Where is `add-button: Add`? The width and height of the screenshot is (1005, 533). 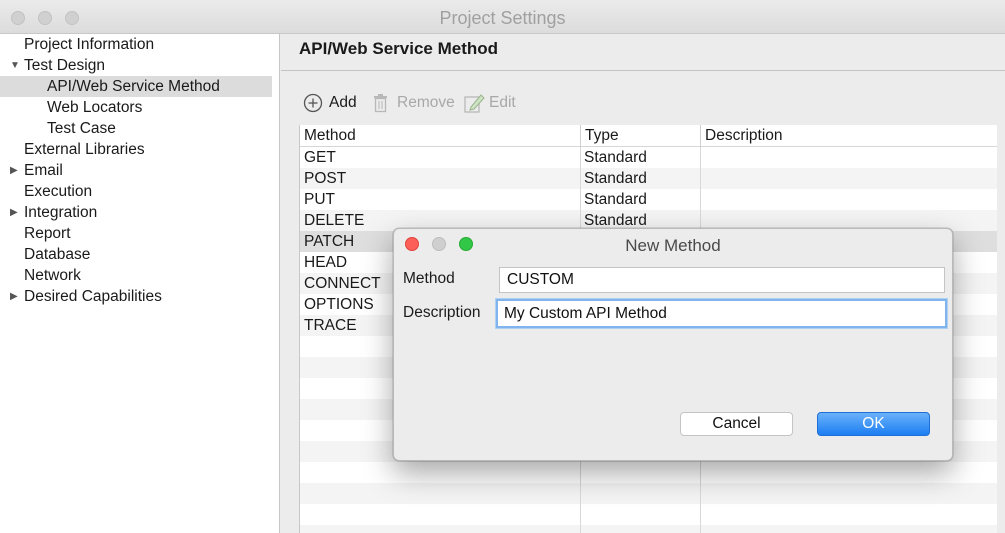
add-button: Add is located at coordinates (334, 103).